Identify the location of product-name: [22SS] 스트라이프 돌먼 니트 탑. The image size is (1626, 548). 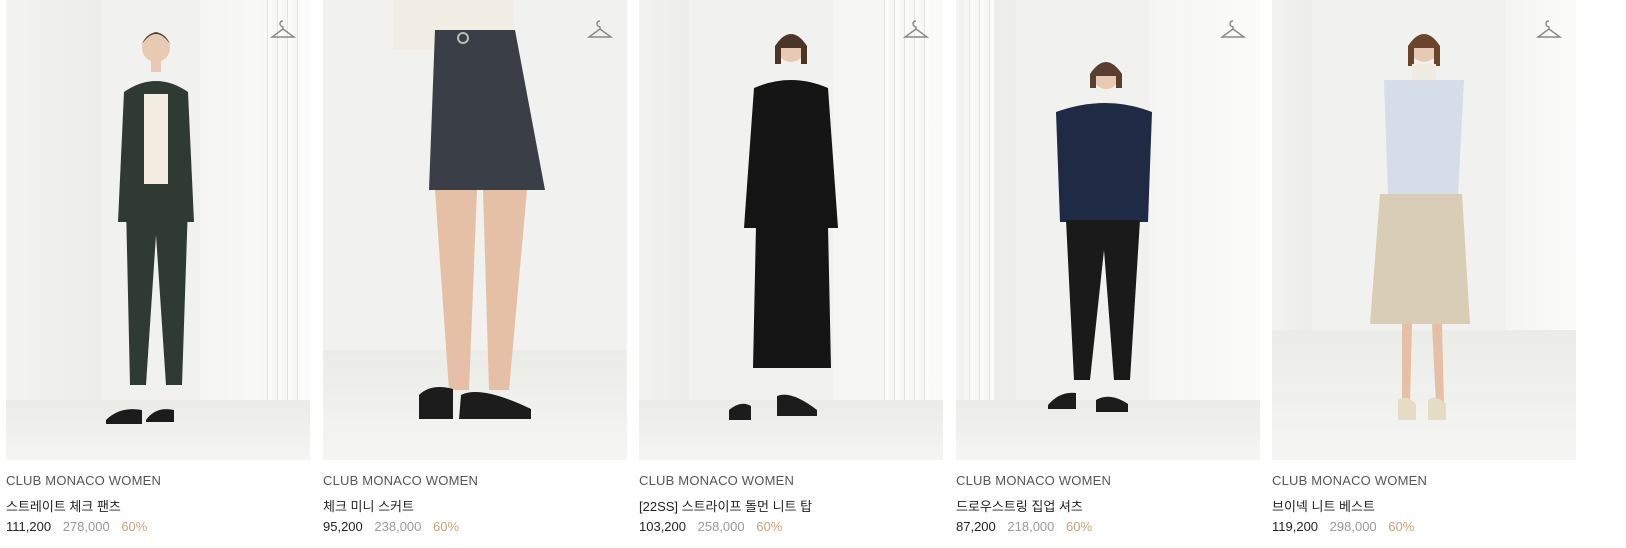
(725, 505).